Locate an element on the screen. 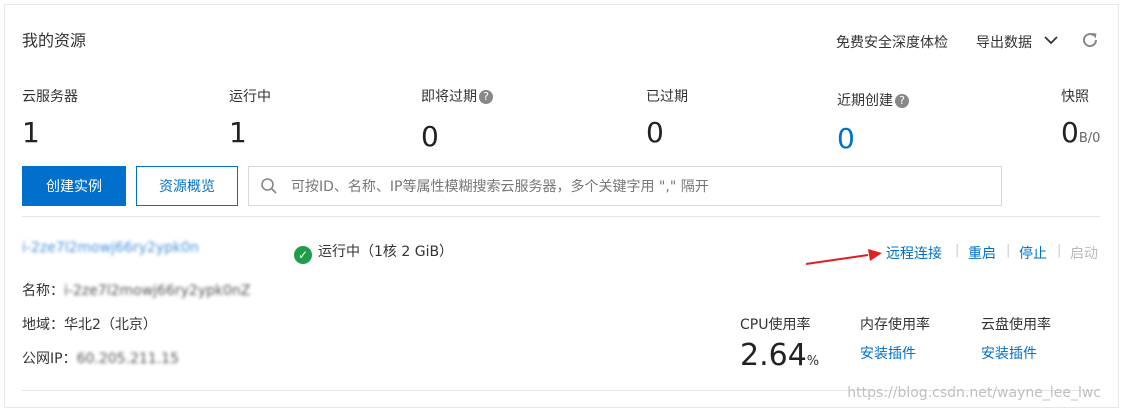 The height and width of the screenshot is (414, 1125). region-value: 华北2（北京） is located at coordinates (110, 325).